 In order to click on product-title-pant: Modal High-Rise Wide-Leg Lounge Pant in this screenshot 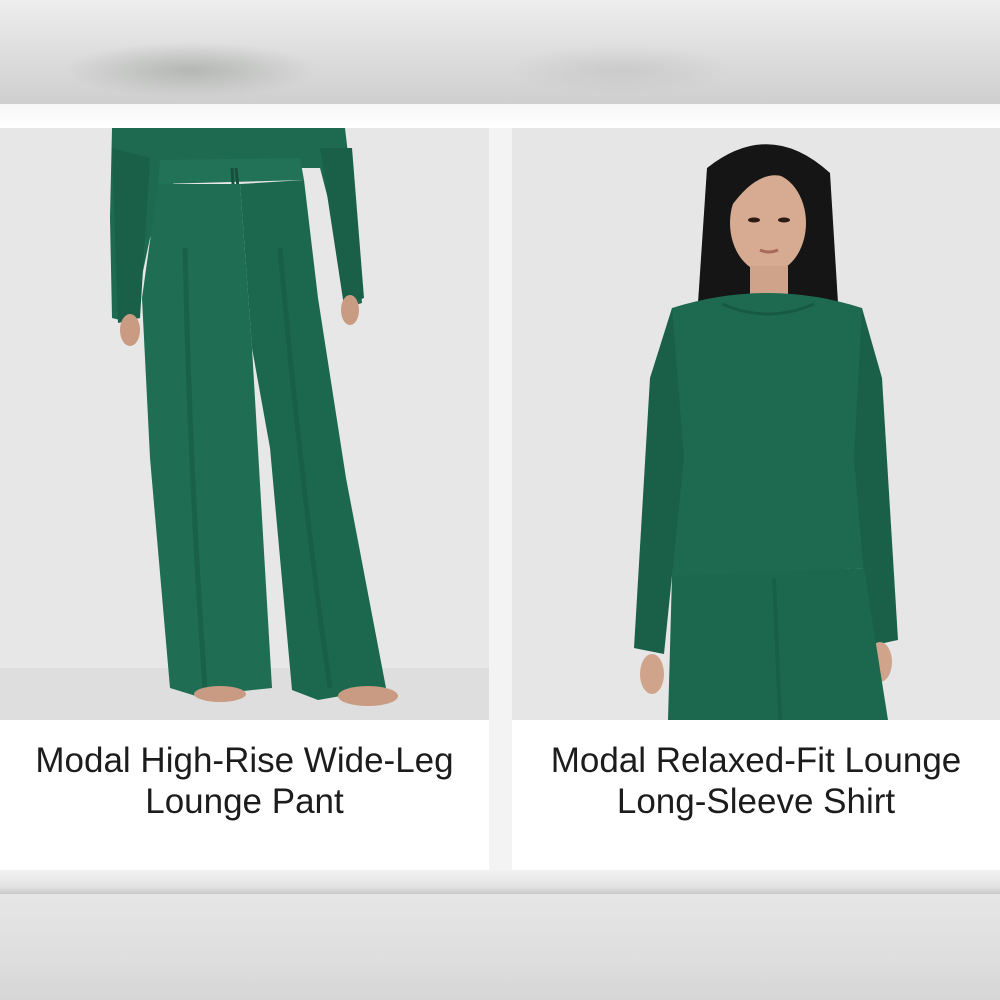, I will do `click(244, 781)`.